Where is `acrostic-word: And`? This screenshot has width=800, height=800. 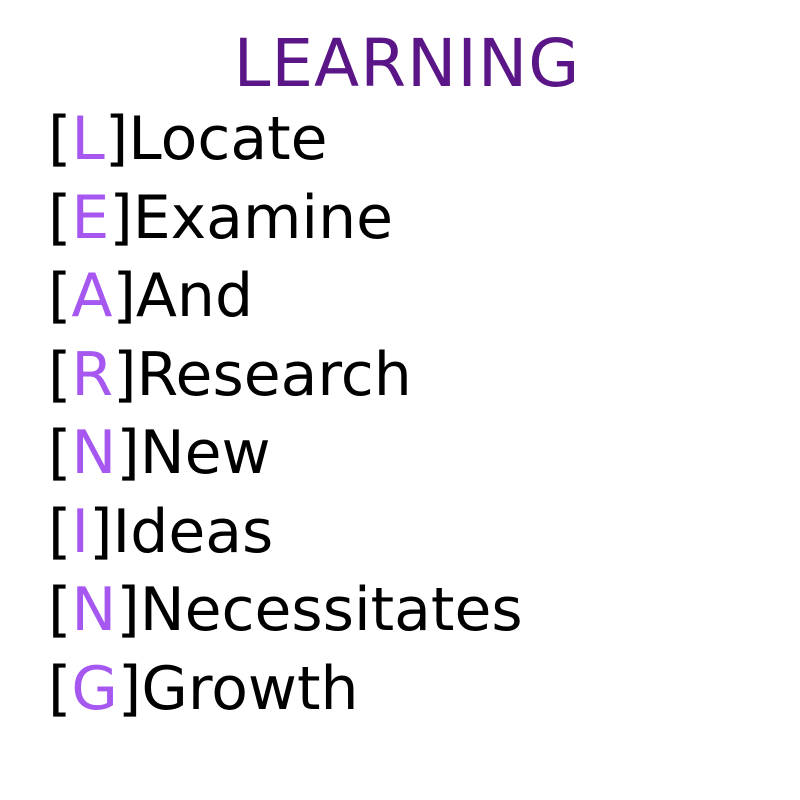 acrostic-word: And is located at coordinates (194, 296).